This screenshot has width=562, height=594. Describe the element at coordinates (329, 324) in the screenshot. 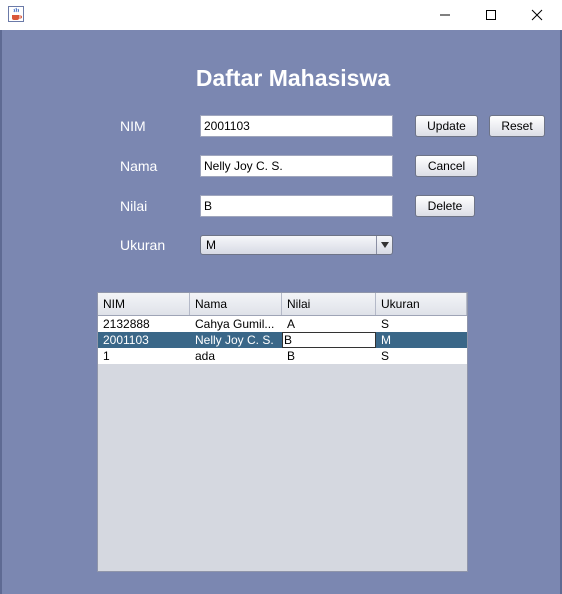

I see `cell-nilai: A` at that location.